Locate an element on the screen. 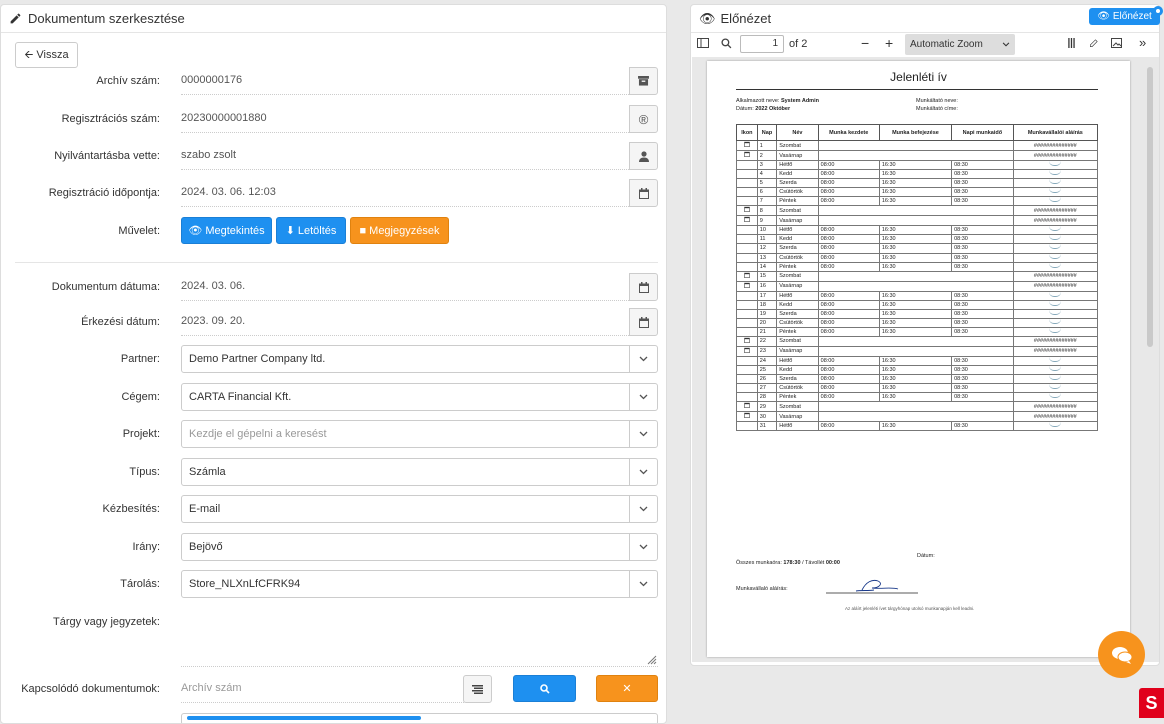  zoom-in-icon: + is located at coordinates (889, 43).